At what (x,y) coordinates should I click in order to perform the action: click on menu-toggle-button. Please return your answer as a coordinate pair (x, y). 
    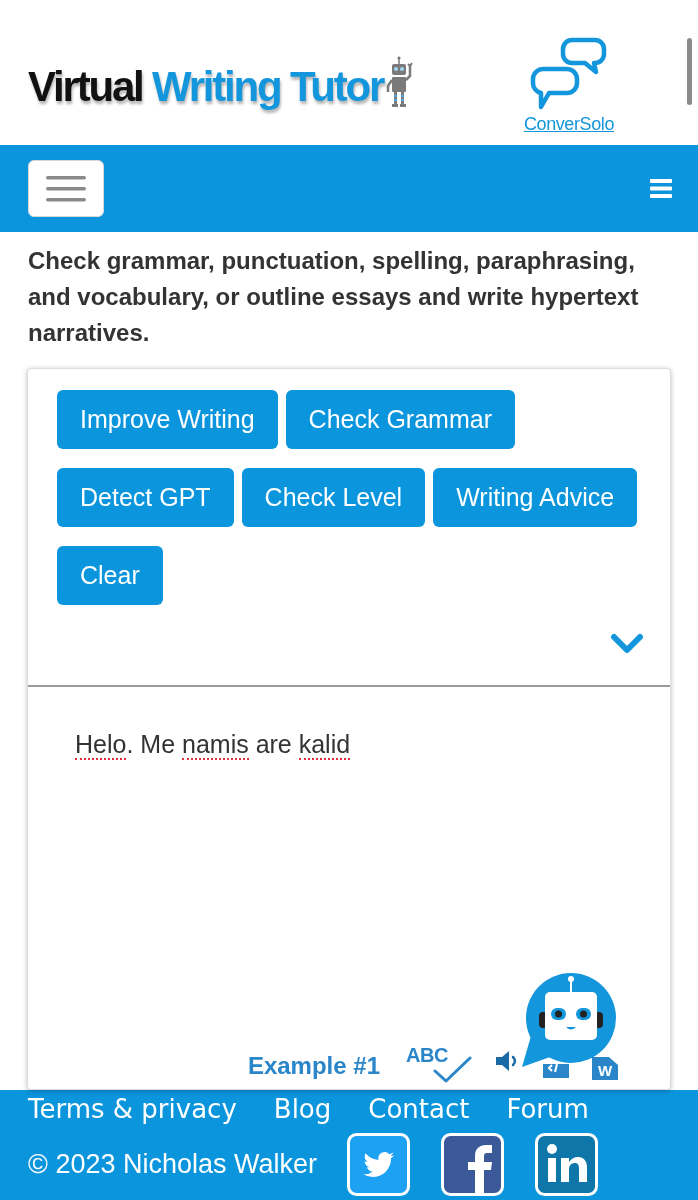
    Looking at the image, I should click on (66, 188).